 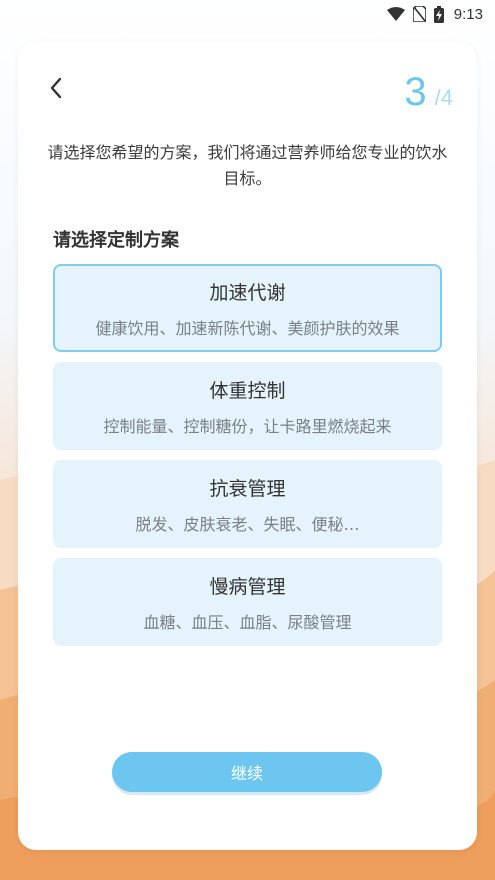 What do you see at coordinates (247, 165) in the screenshot?
I see `intro-text: 请选择您希望的方案，我们将通过营养师给您专业的饮水目标。` at bounding box center [247, 165].